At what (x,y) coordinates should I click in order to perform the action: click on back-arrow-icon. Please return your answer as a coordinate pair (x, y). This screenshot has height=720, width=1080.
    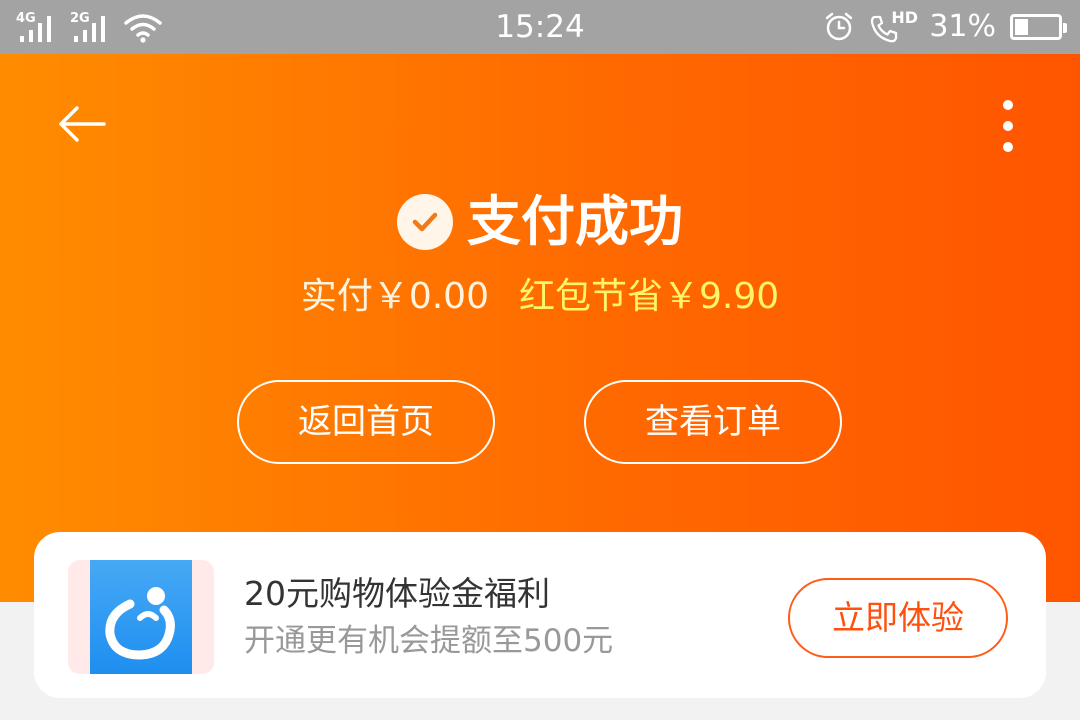
    Looking at the image, I should click on (82, 124).